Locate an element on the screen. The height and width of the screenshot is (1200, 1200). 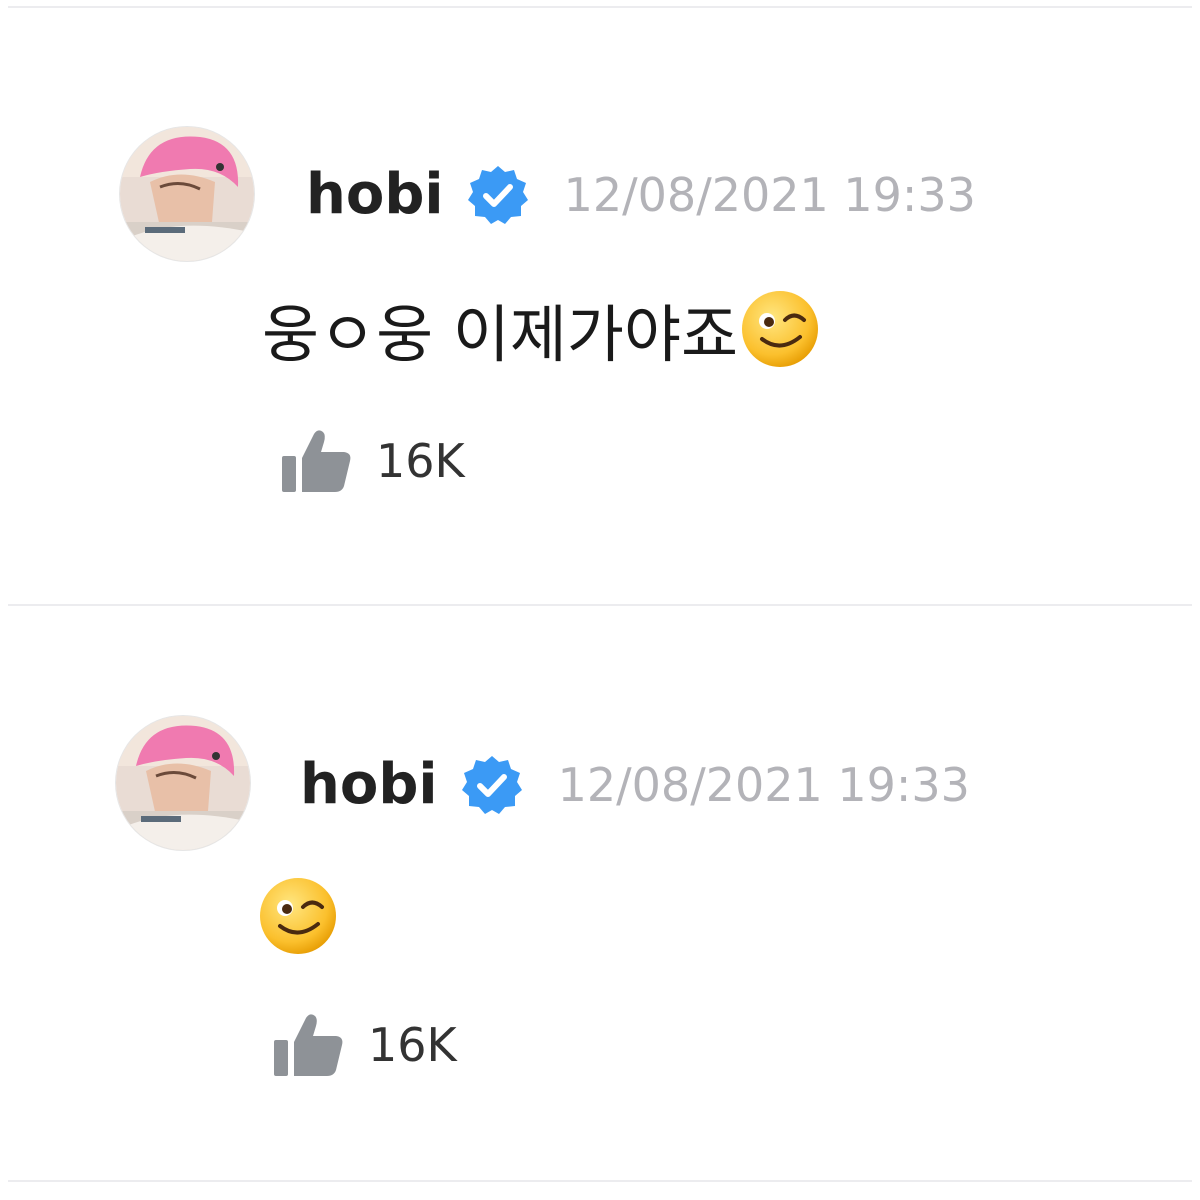
comment-body: 웅ㅇ웅 이제가야죠 is located at coordinates (542, 329).